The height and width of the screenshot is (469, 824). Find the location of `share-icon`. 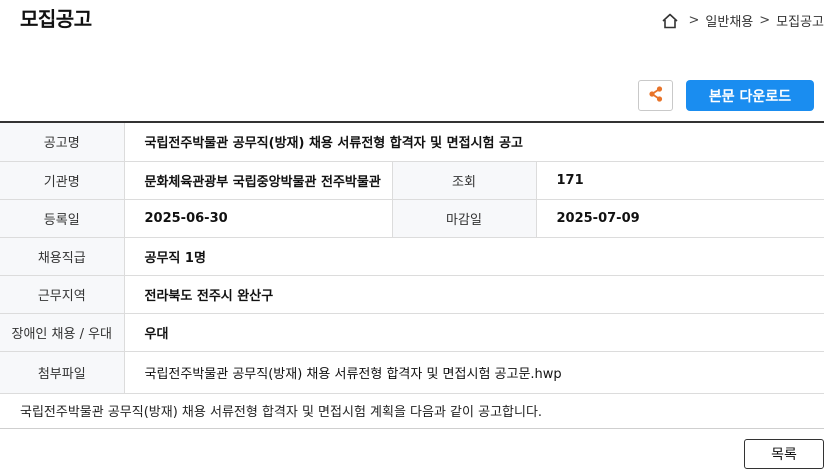

share-icon is located at coordinates (656, 95).